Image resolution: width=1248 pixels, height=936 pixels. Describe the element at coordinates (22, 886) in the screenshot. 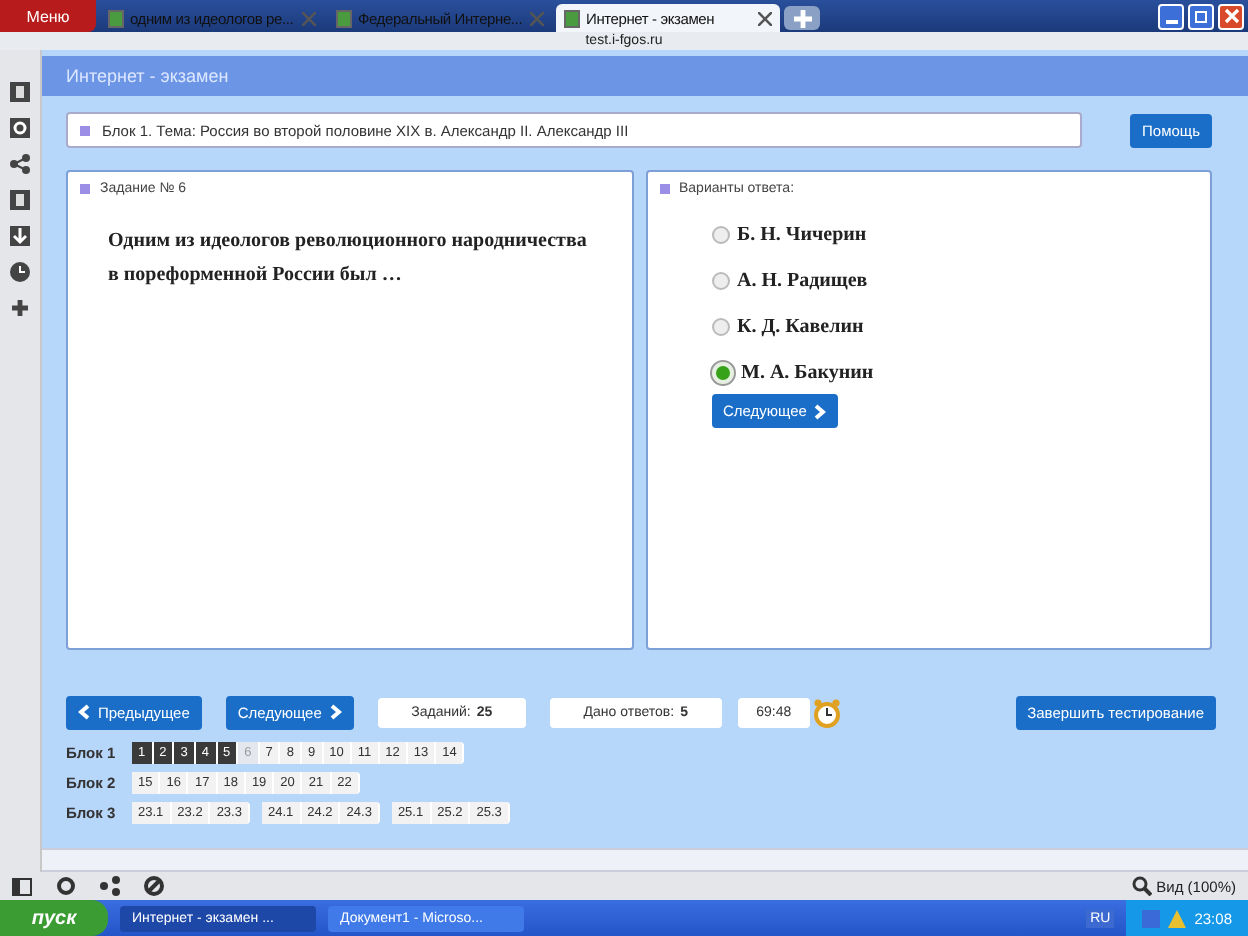

I see `panel-toggle-icon` at that location.